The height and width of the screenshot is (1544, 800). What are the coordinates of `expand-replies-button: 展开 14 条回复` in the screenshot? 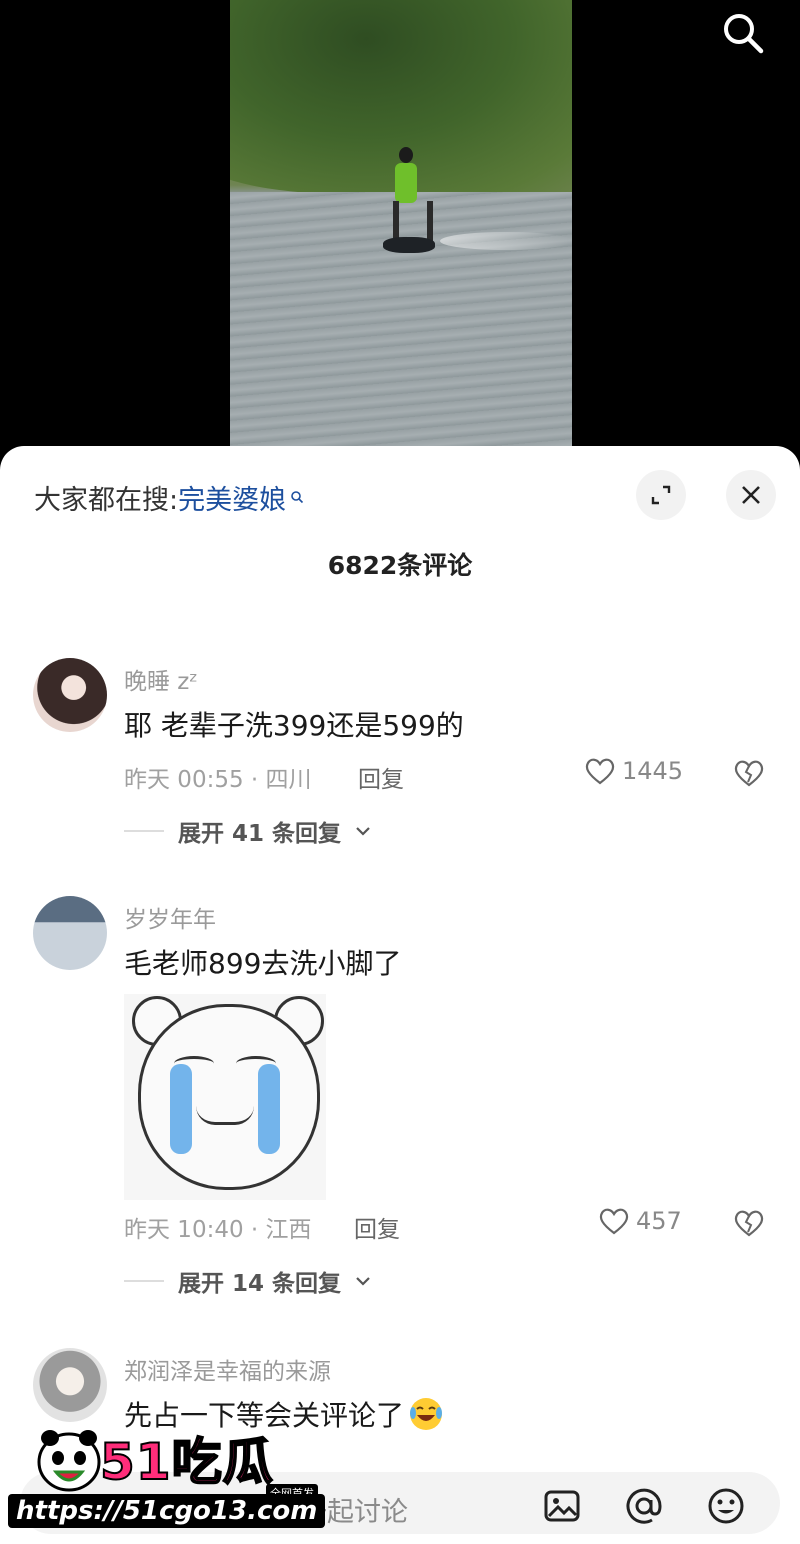 It's located at (247, 1281).